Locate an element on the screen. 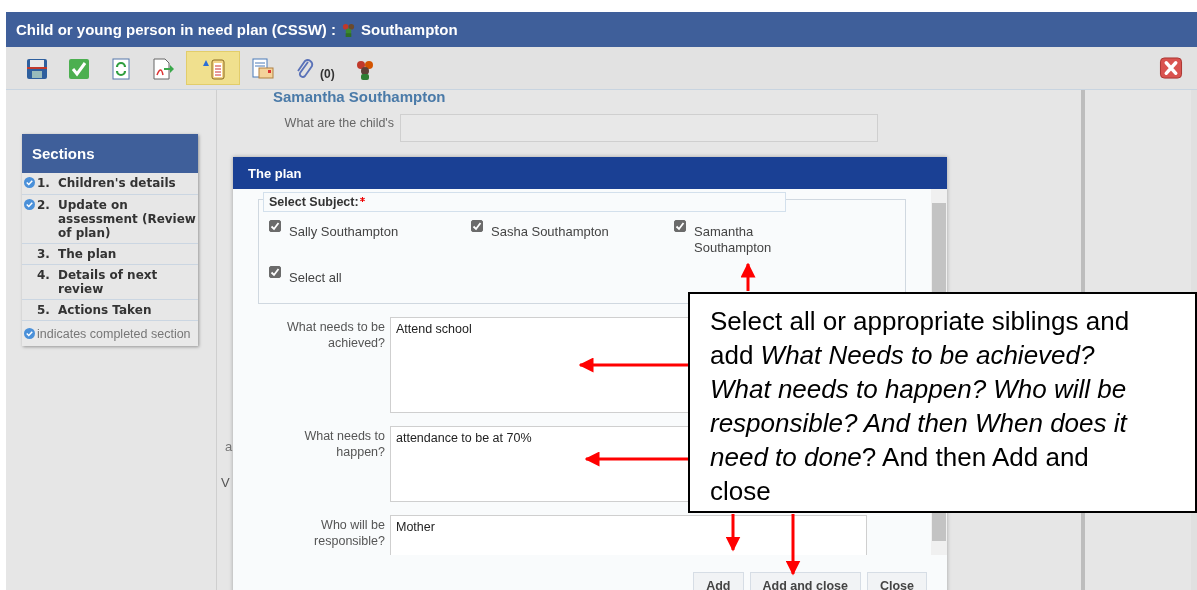 This screenshot has width=1197, height=590. dialog-title: The plan is located at coordinates (590, 173).